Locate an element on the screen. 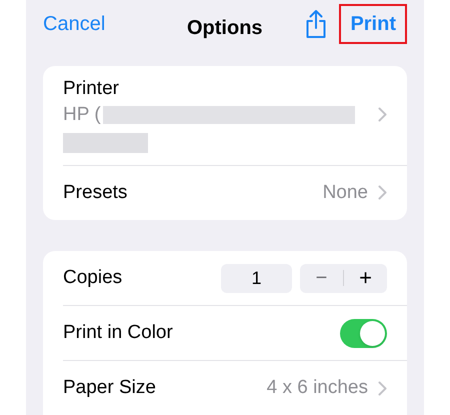  presets-label: Presets is located at coordinates (95, 192).